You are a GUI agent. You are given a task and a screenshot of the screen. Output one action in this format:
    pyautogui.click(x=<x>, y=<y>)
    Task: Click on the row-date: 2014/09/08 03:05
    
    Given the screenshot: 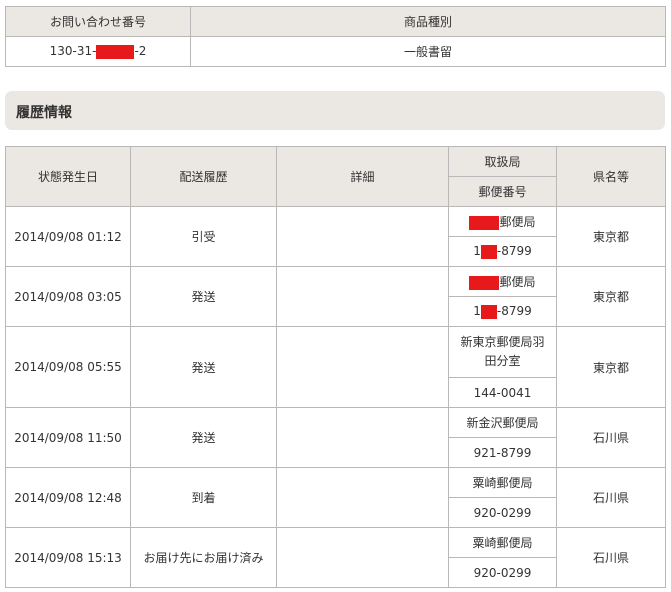 What is the action you would take?
    pyautogui.click(x=68, y=296)
    